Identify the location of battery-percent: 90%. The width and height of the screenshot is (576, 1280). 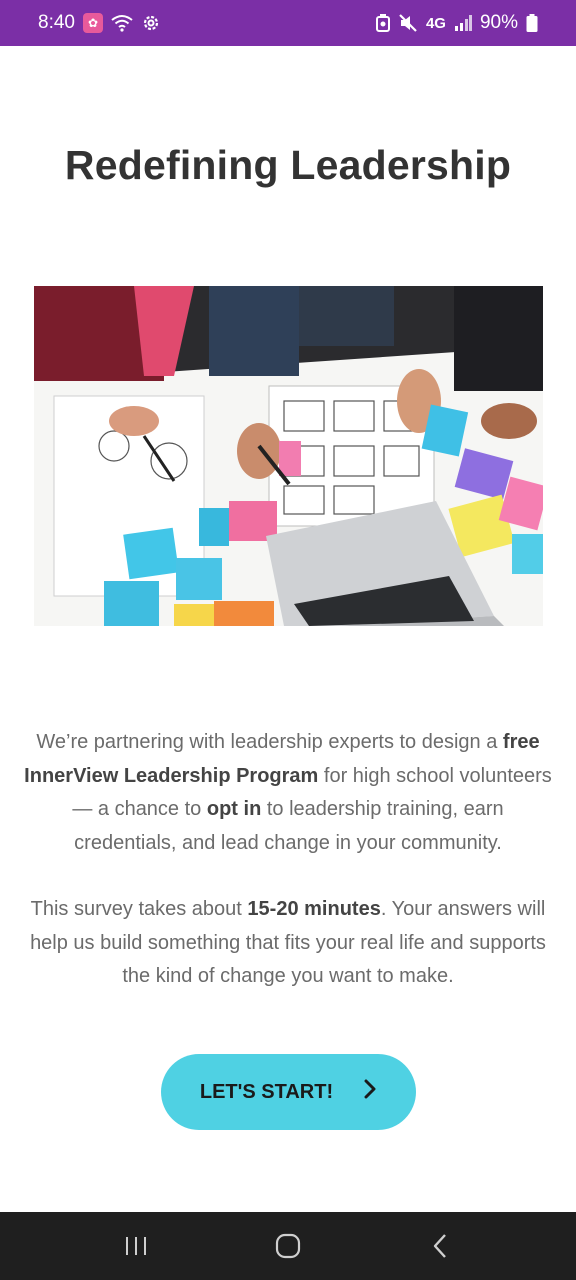
(498, 22).